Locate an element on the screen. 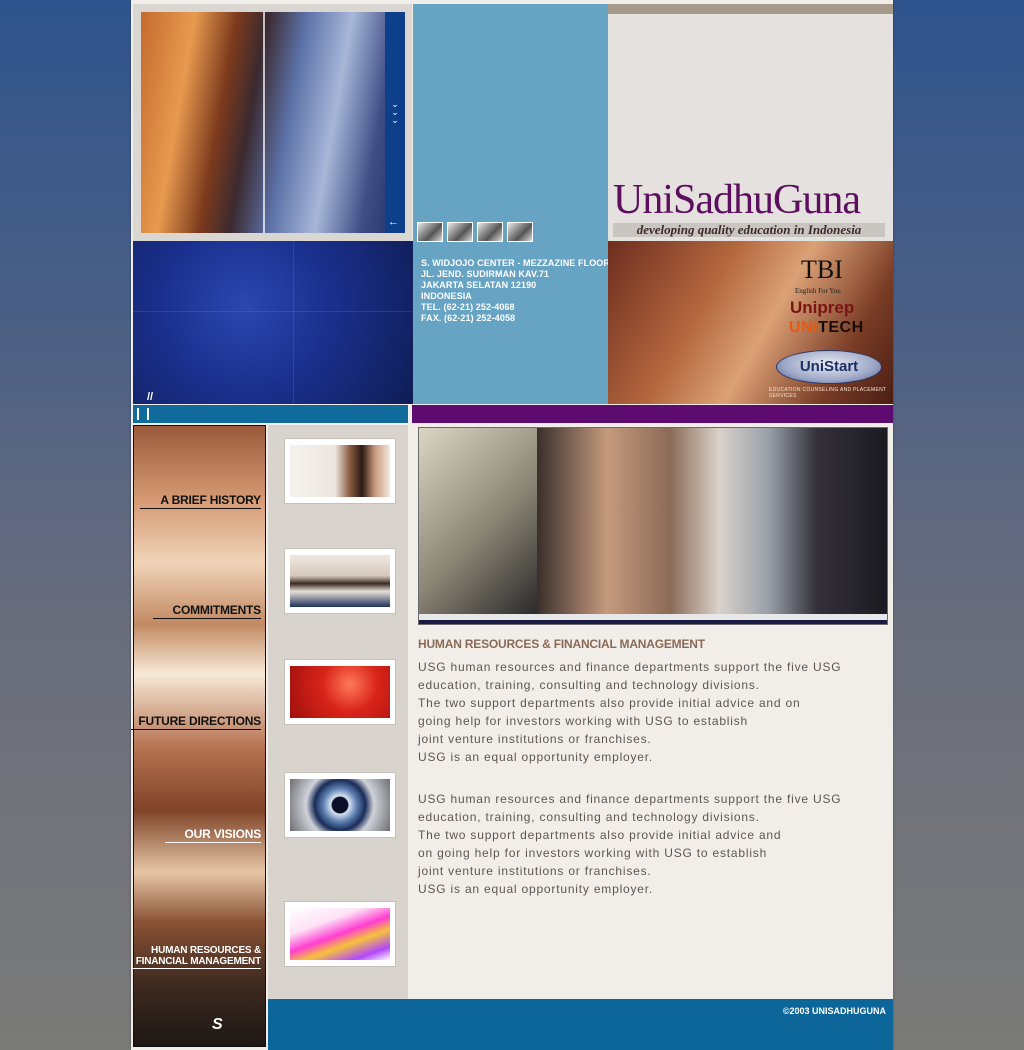 This screenshot has width=1024, height=1050. address-line: FAX. (62-21) 252-4058 is located at coordinates (468, 318).